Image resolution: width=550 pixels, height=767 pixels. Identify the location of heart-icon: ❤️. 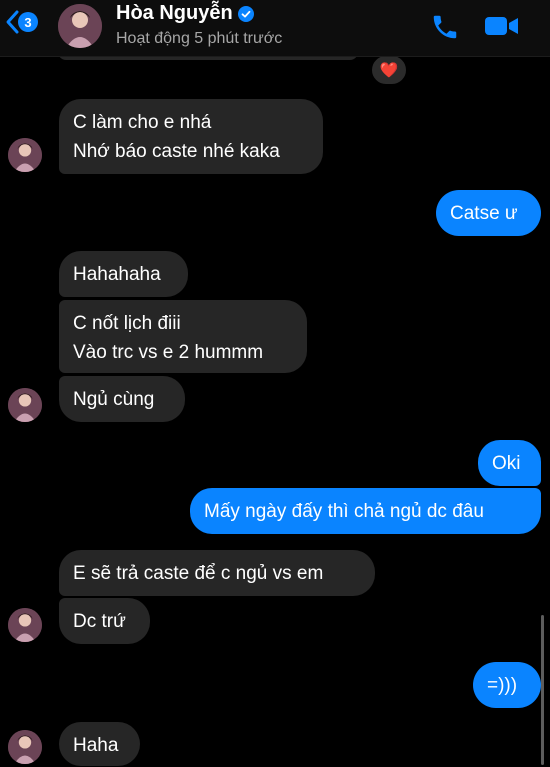
(389, 70).